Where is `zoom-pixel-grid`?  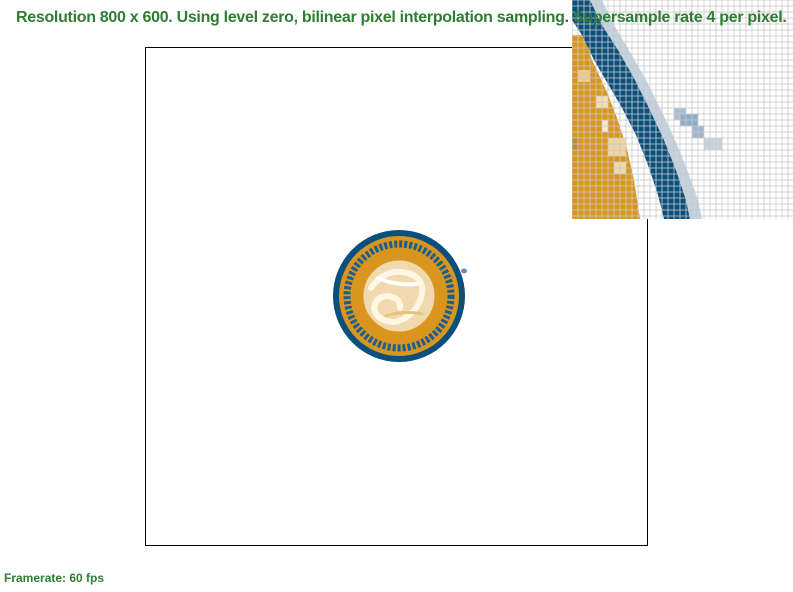 zoom-pixel-grid is located at coordinates (682, 109).